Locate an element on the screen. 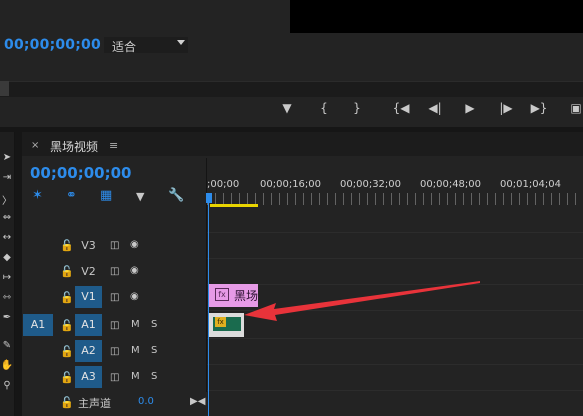 The image size is (583, 416). hand-tool-icon: ✋ is located at coordinates (7, 365).